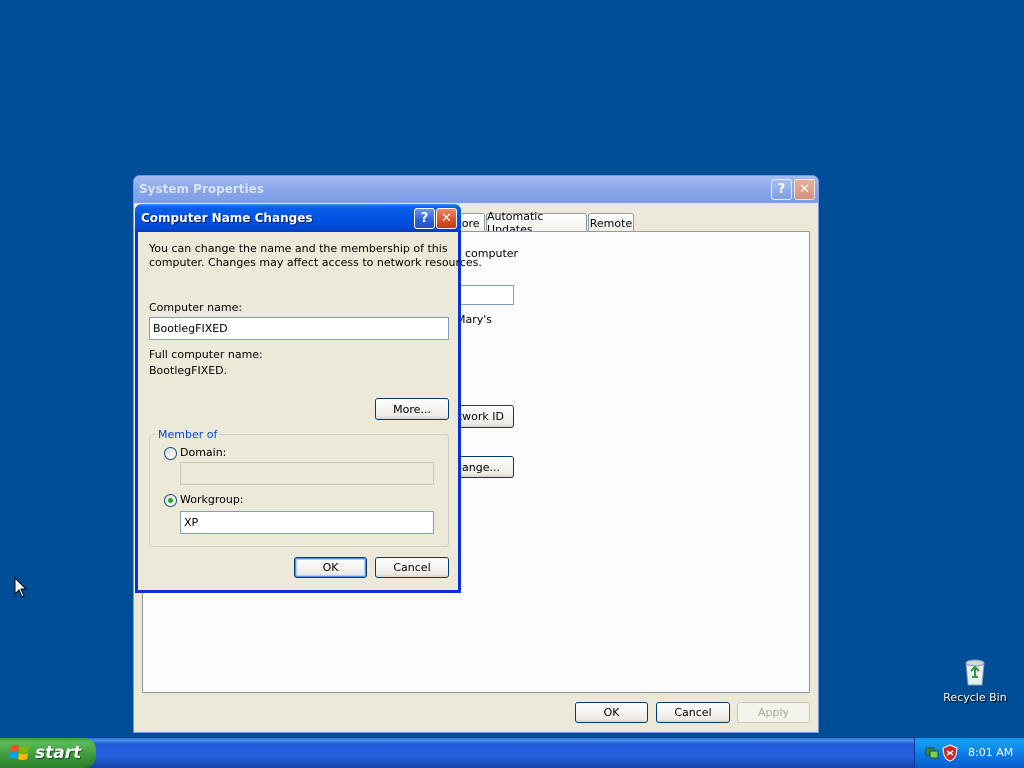  I want to click on start-button: start, so click(48, 753).